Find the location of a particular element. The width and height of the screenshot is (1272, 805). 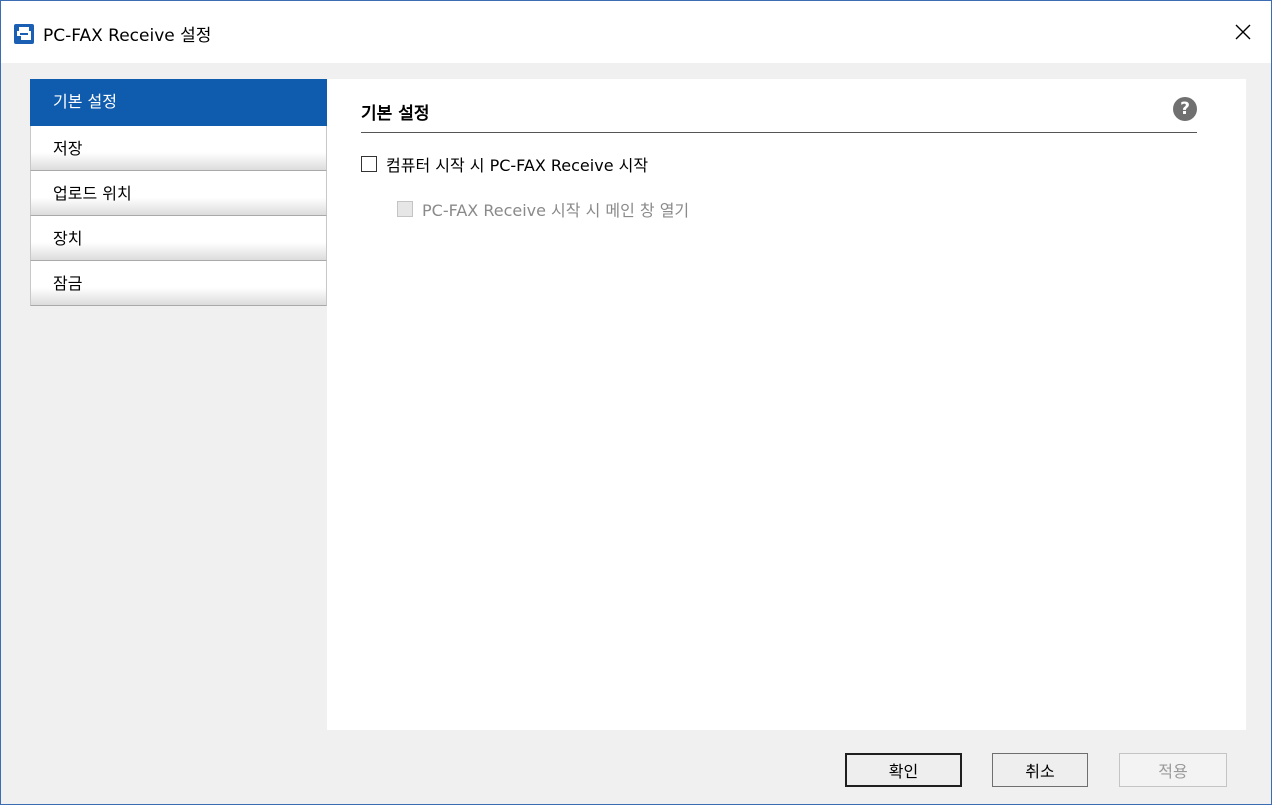

close-icon is located at coordinates (1243, 32).